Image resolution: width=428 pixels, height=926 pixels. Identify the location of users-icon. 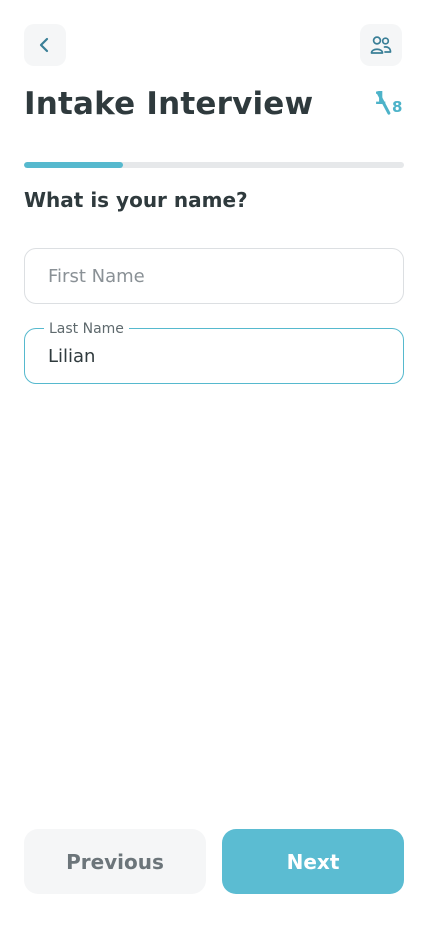
(381, 45).